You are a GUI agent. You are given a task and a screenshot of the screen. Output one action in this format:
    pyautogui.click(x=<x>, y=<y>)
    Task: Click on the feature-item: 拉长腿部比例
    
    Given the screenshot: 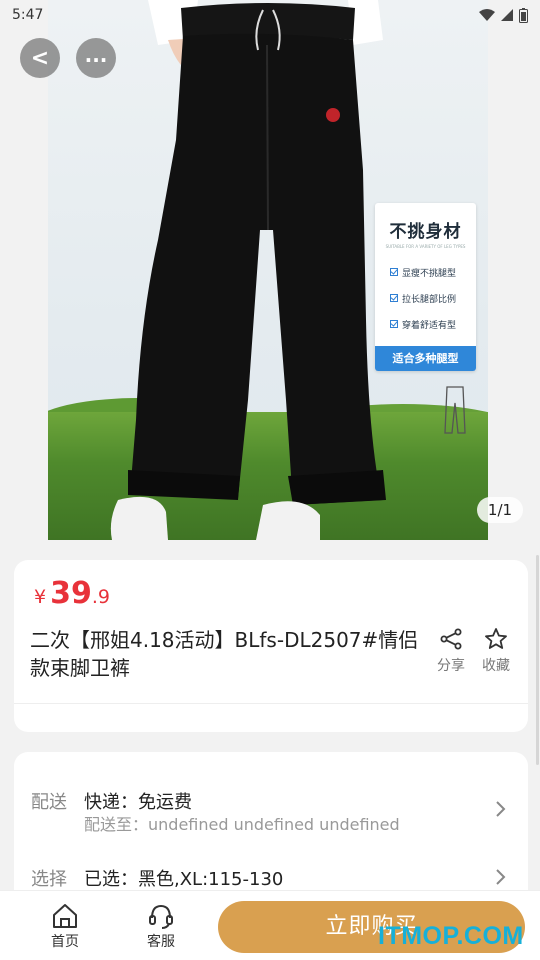 What is the action you would take?
    pyautogui.click(x=433, y=298)
    